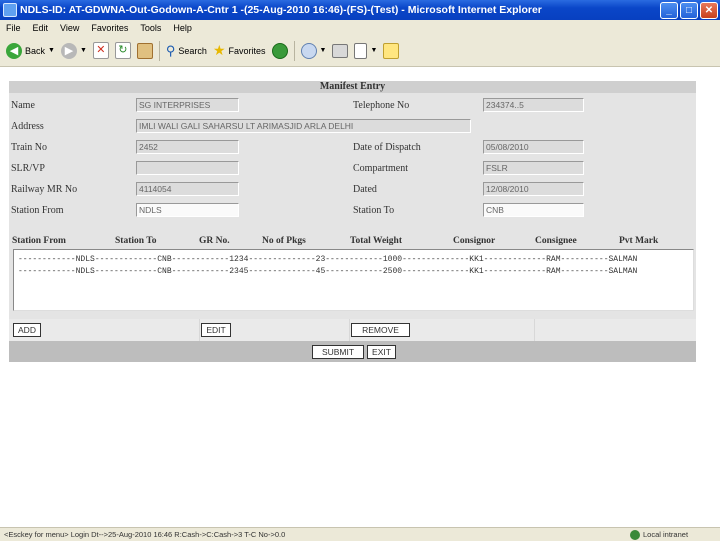 This screenshot has width=720, height=541. I want to click on forward-arrow-icon: ▶, so click(68, 50).